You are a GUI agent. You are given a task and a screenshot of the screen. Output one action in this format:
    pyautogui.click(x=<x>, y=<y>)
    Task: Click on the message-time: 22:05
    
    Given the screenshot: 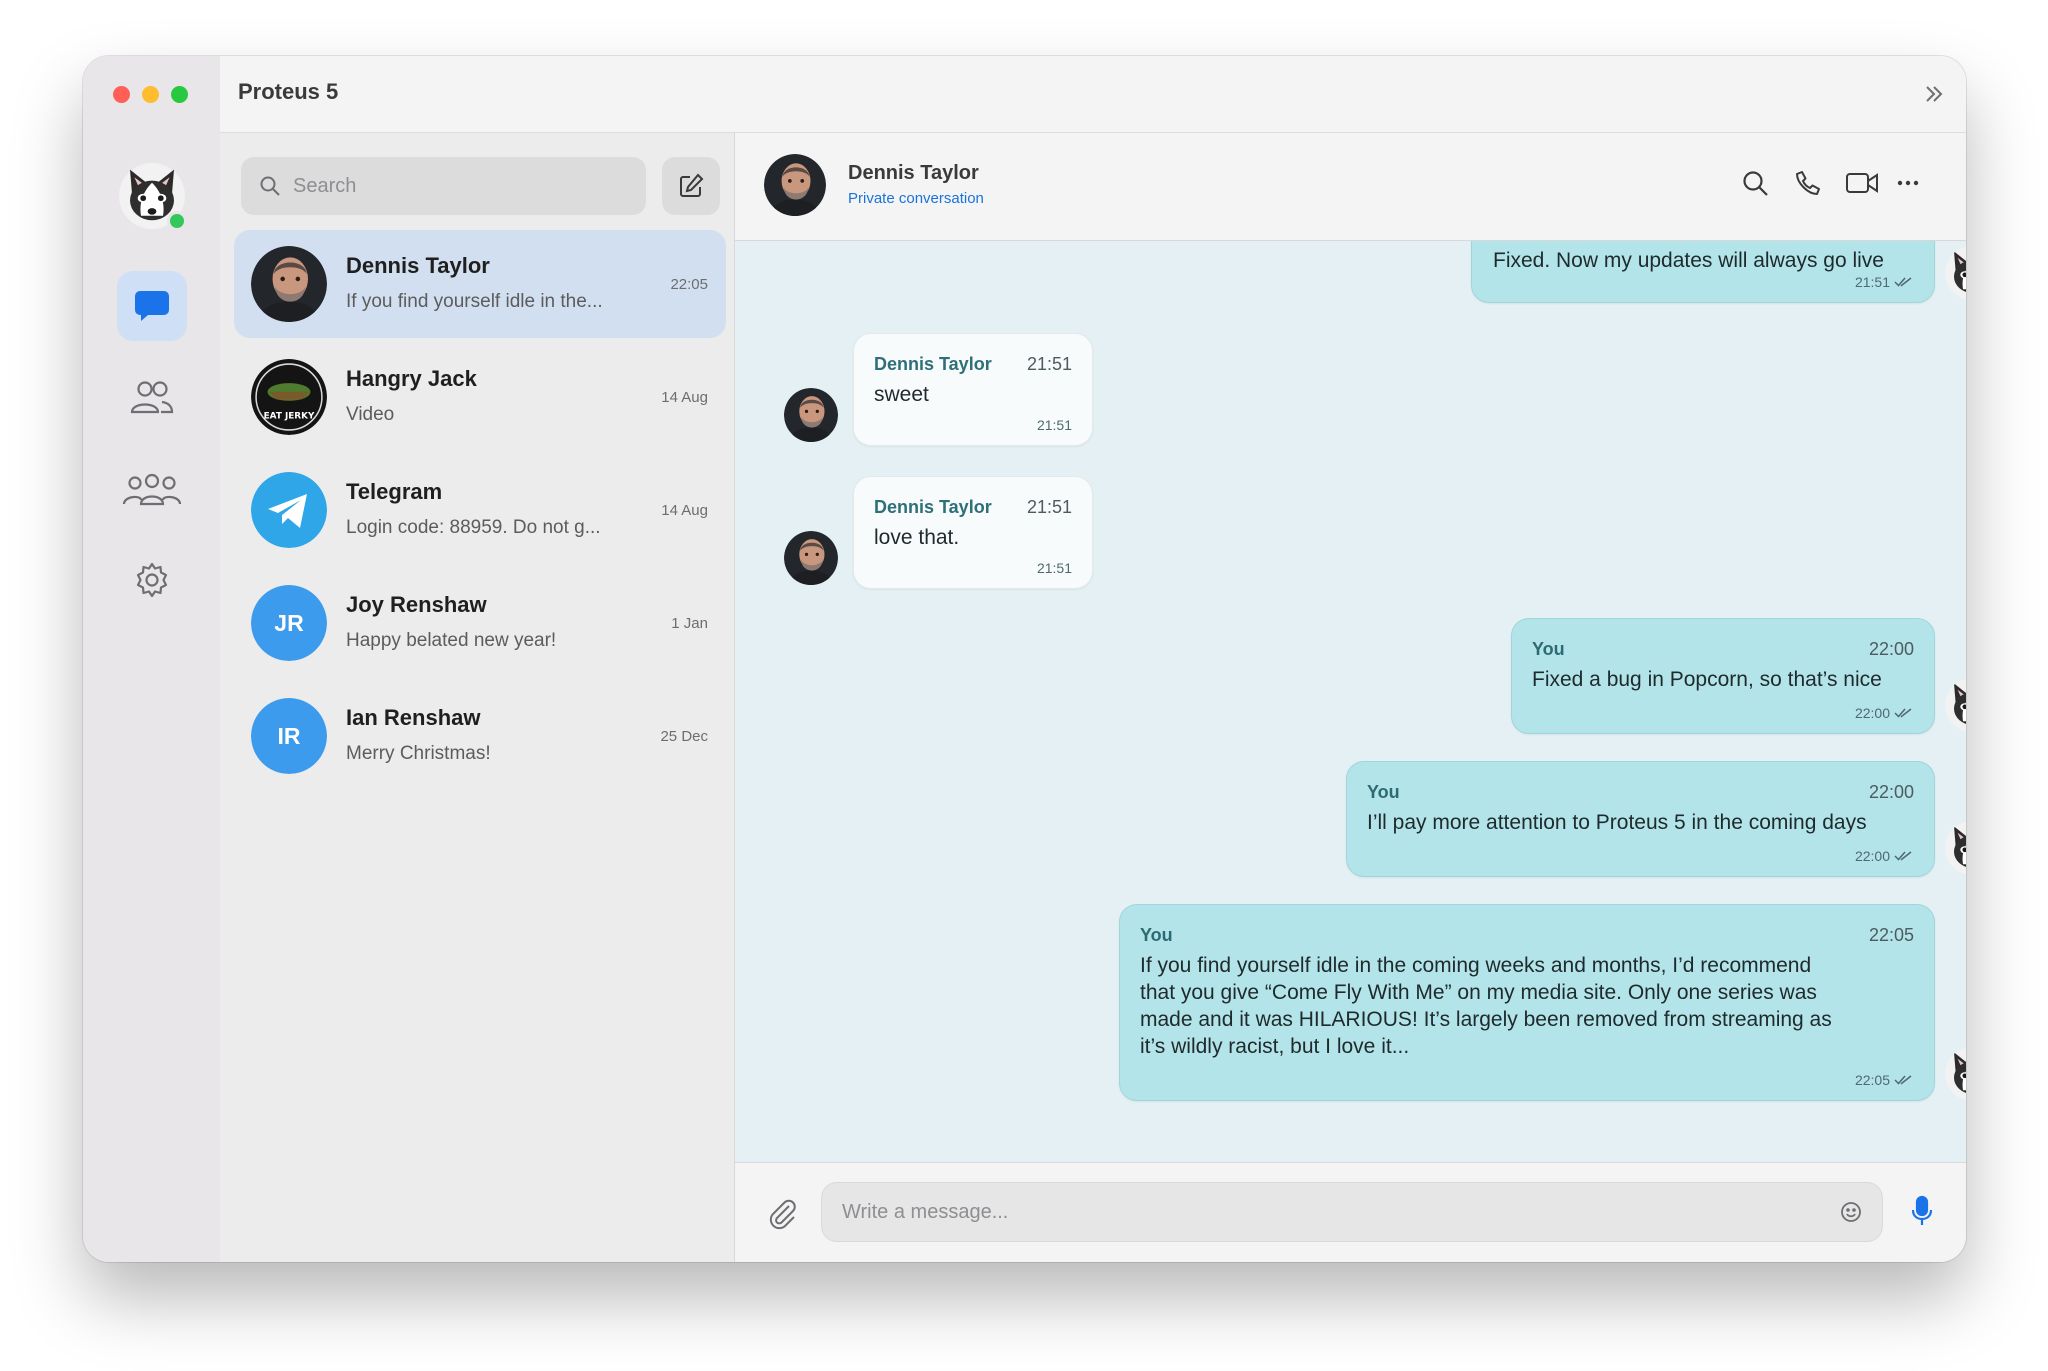 What is the action you would take?
    pyautogui.click(x=1872, y=1080)
    